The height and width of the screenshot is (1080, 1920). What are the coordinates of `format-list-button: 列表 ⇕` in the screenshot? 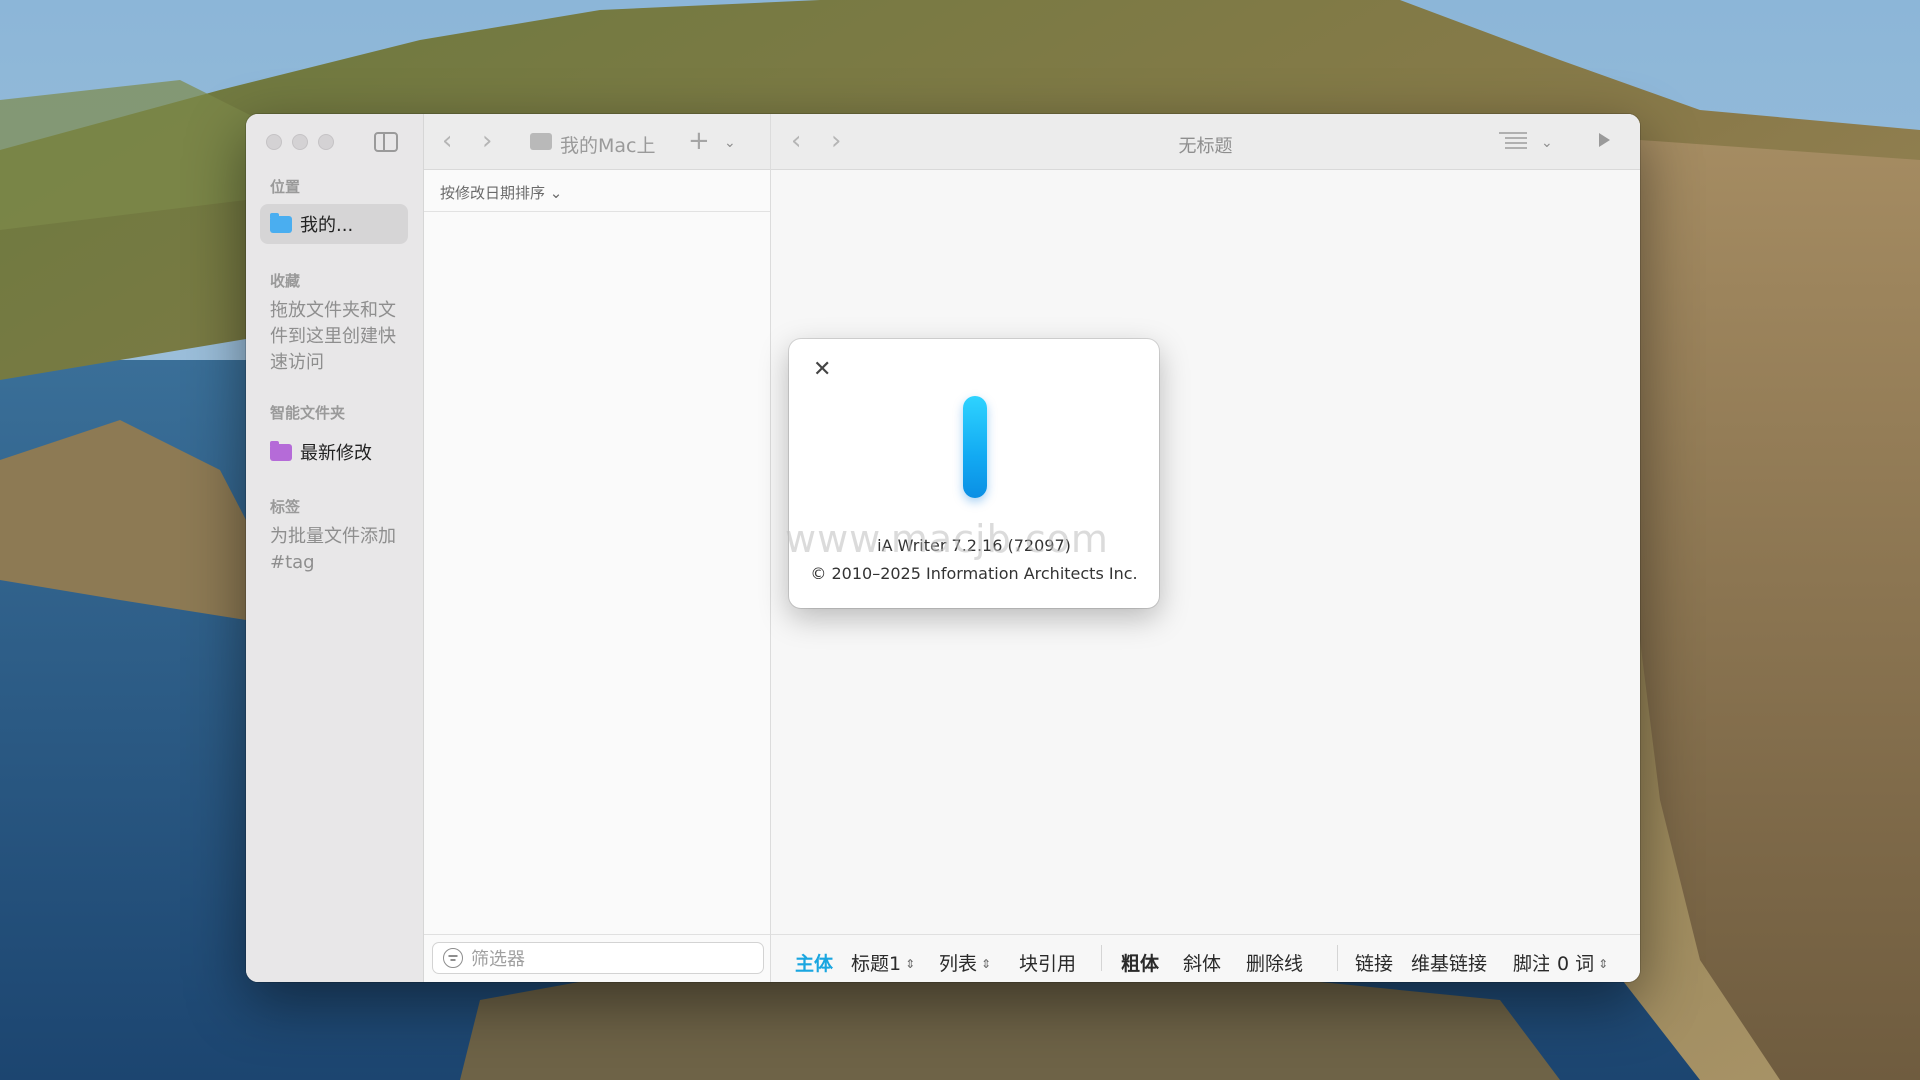 It's located at (965, 962).